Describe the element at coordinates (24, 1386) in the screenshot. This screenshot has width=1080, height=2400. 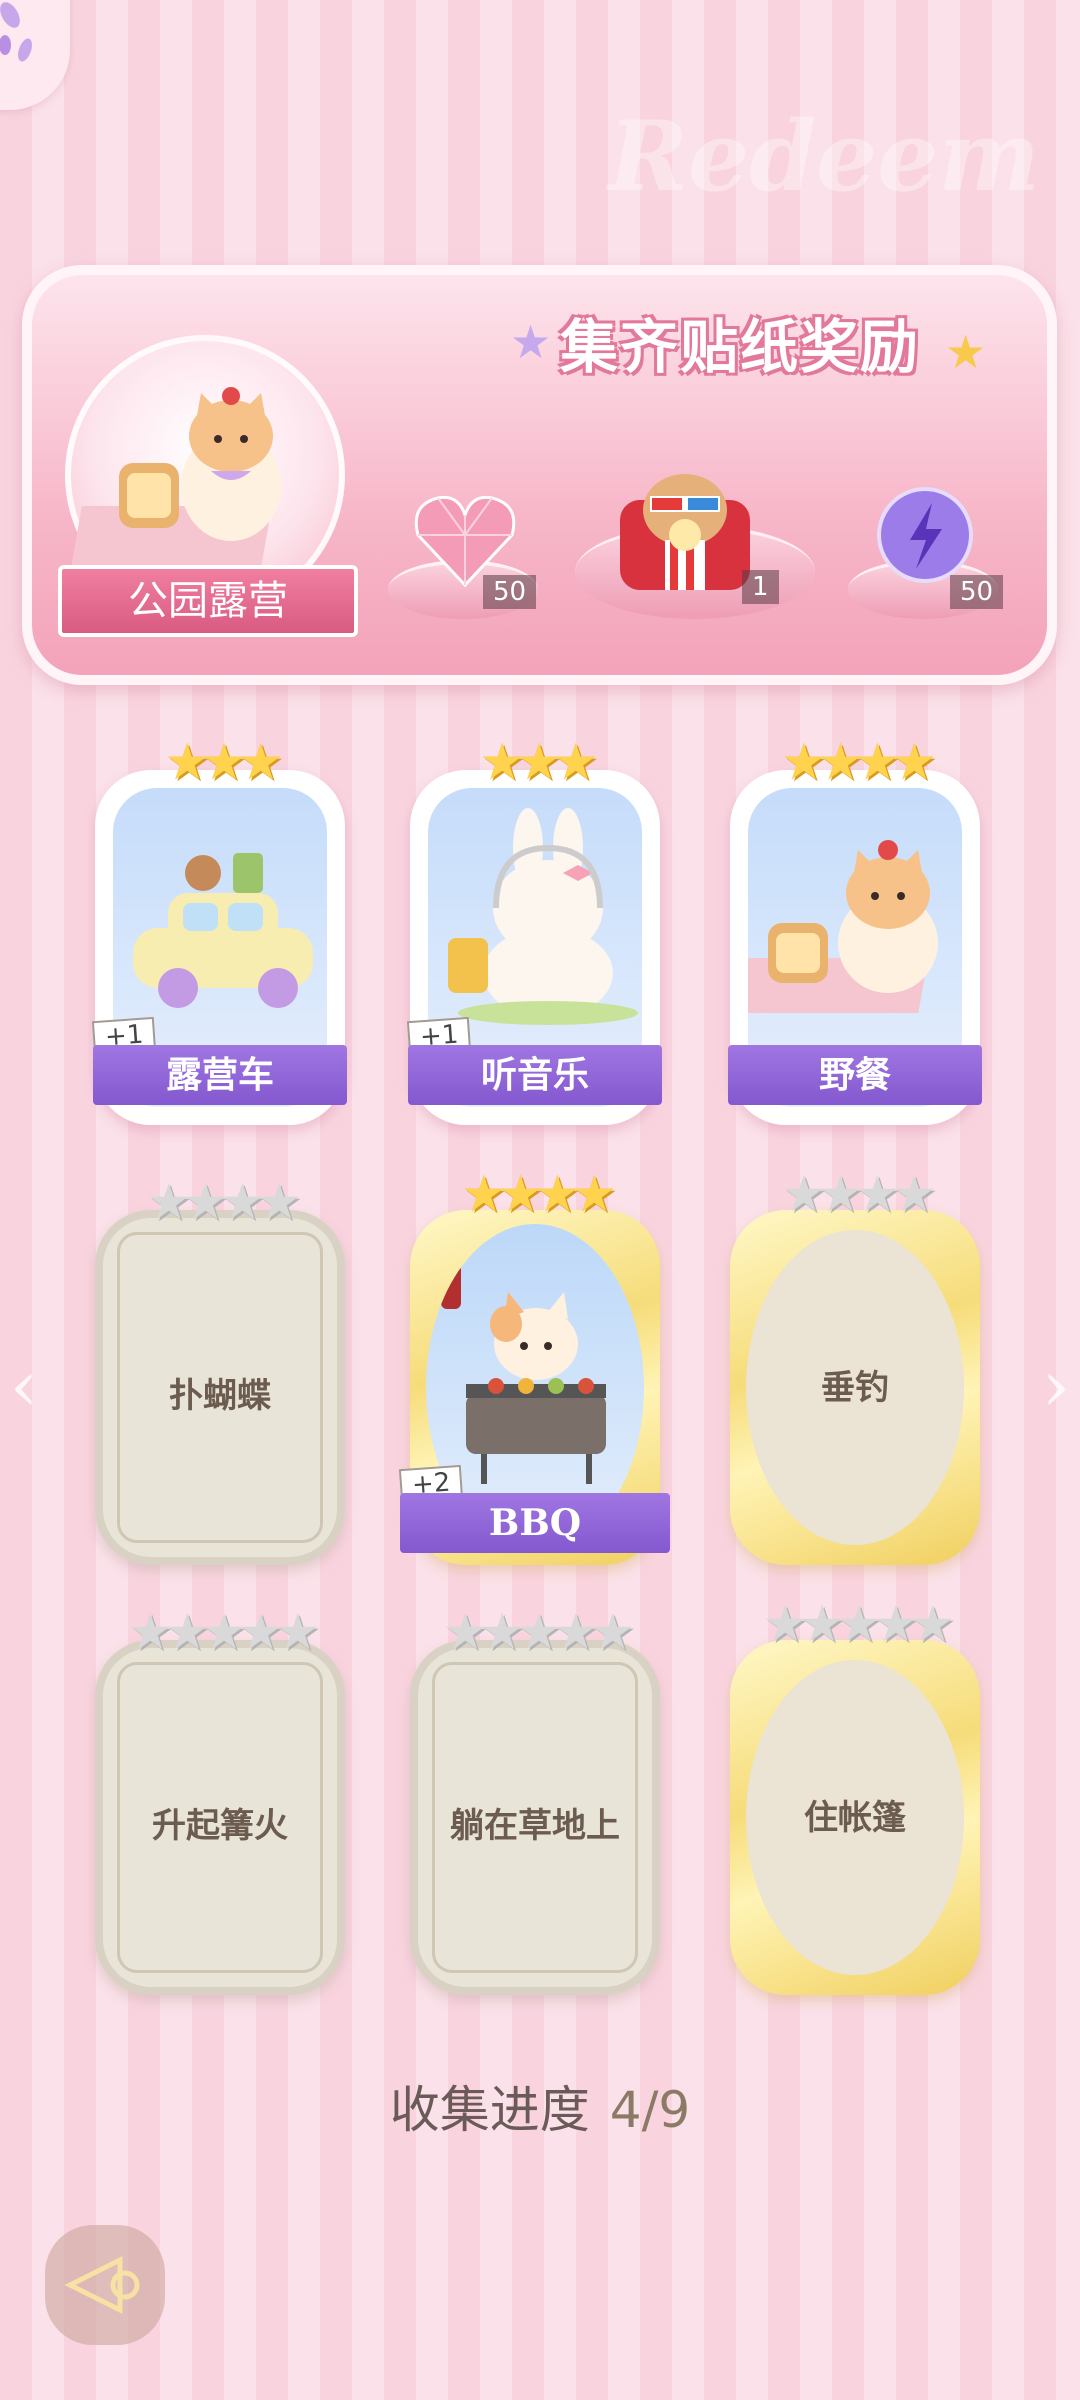
I see `previous-page-arrow-icon: ‹` at that location.